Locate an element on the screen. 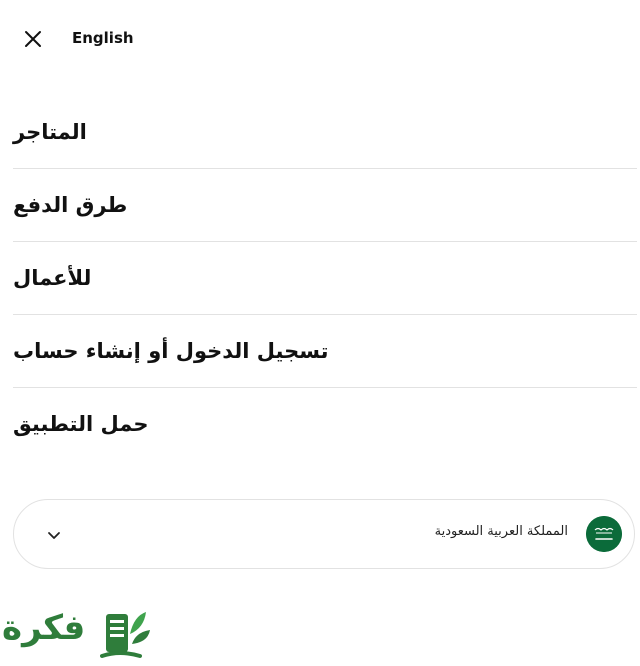 The image size is (640, 666). menu-item-payment-methods: طرق الدفع is located at coordinates (325, 205).